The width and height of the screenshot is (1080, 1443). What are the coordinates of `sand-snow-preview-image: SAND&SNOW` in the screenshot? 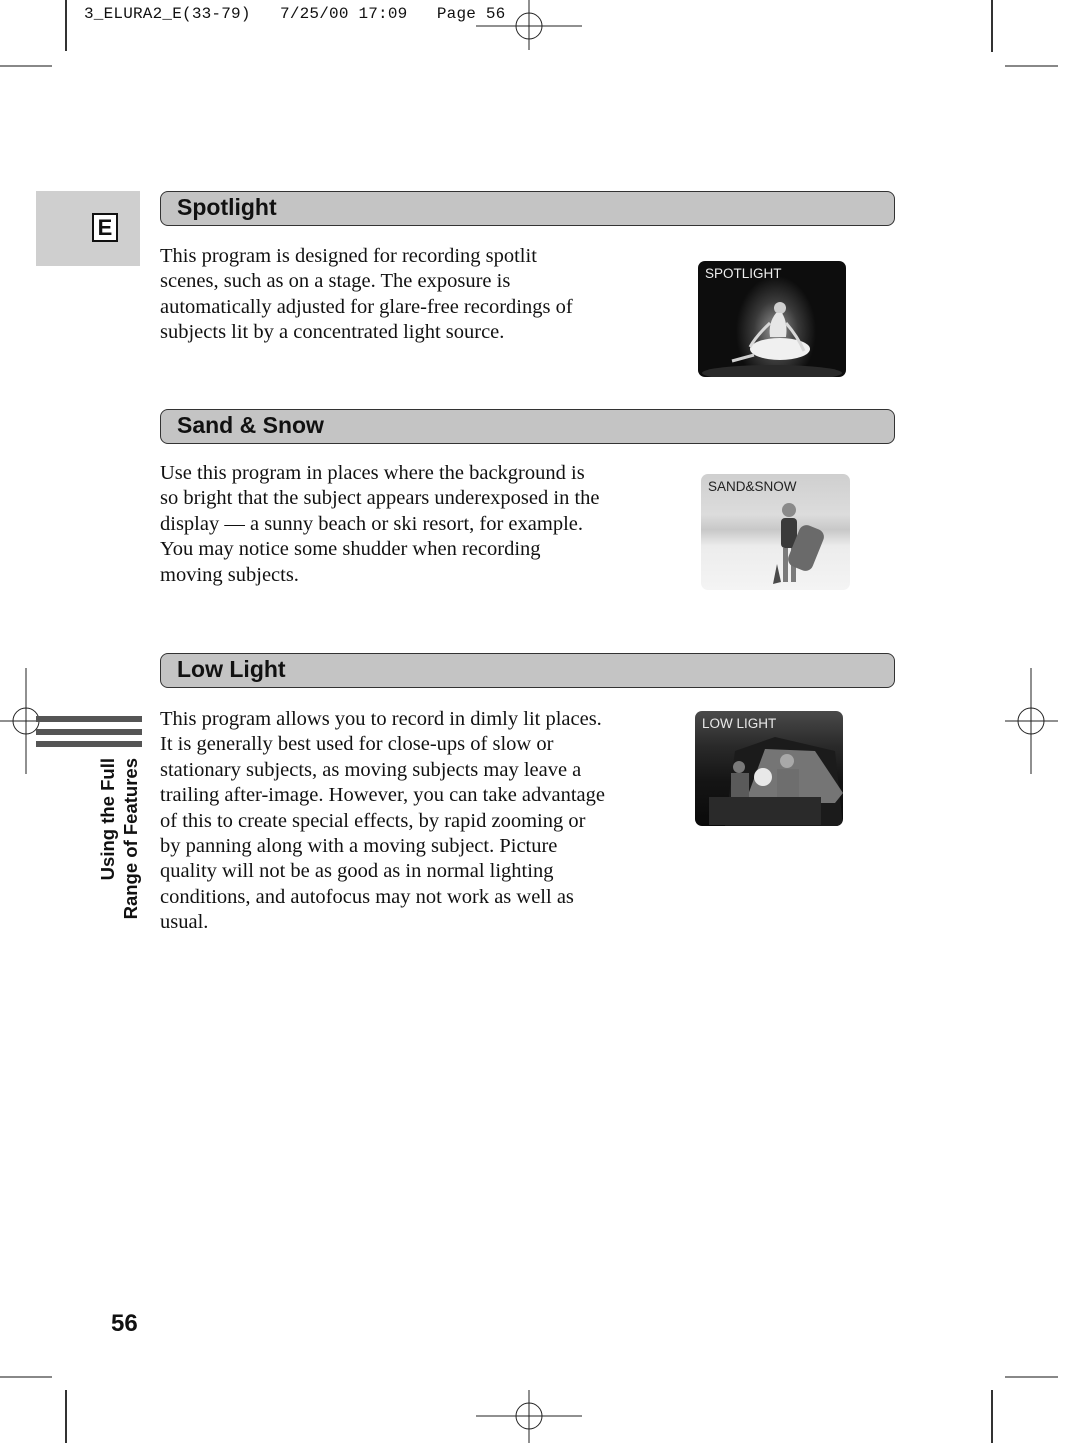 It's located at (775, 532).